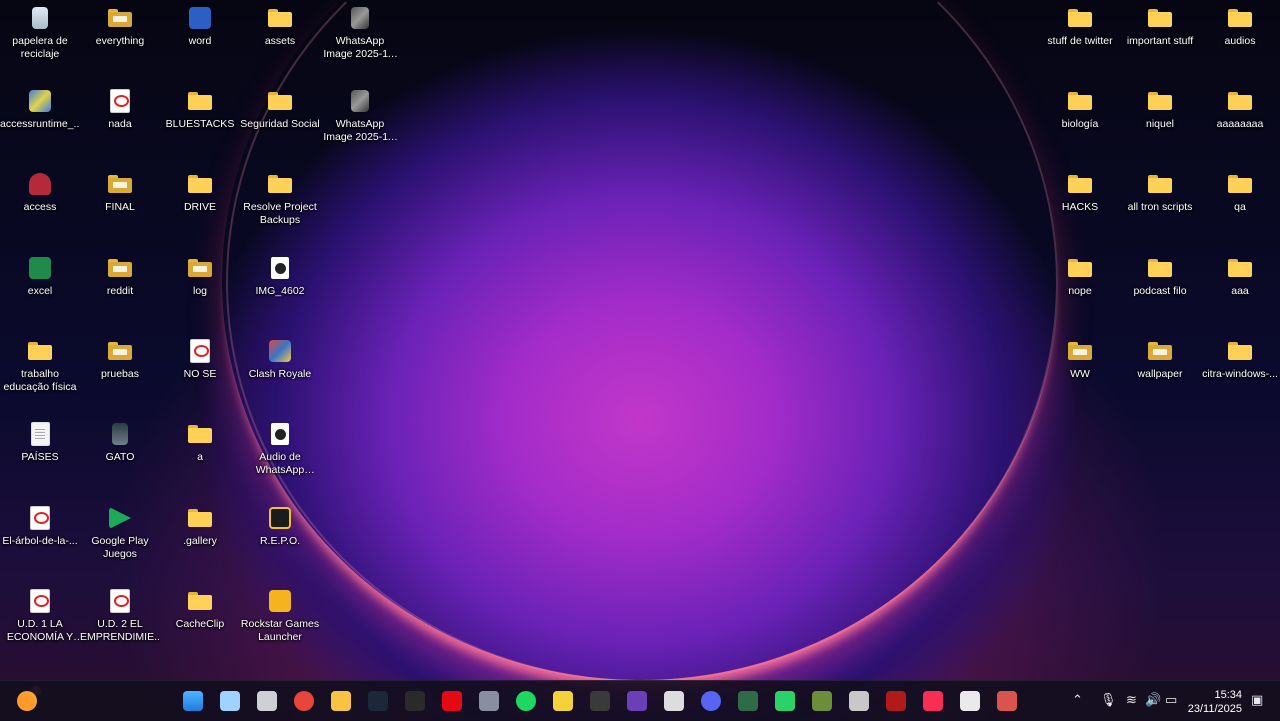  What do you see at coordinates (200, 125) in the screenshot?
I see `desktop-icon-7: BLUESTACKS` at bounding box center [200, 125].